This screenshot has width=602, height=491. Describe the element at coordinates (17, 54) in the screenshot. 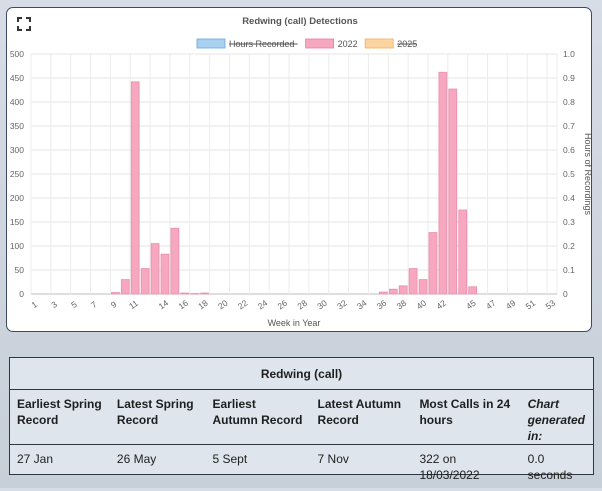

I see `y-tick-label: 500` at that location.